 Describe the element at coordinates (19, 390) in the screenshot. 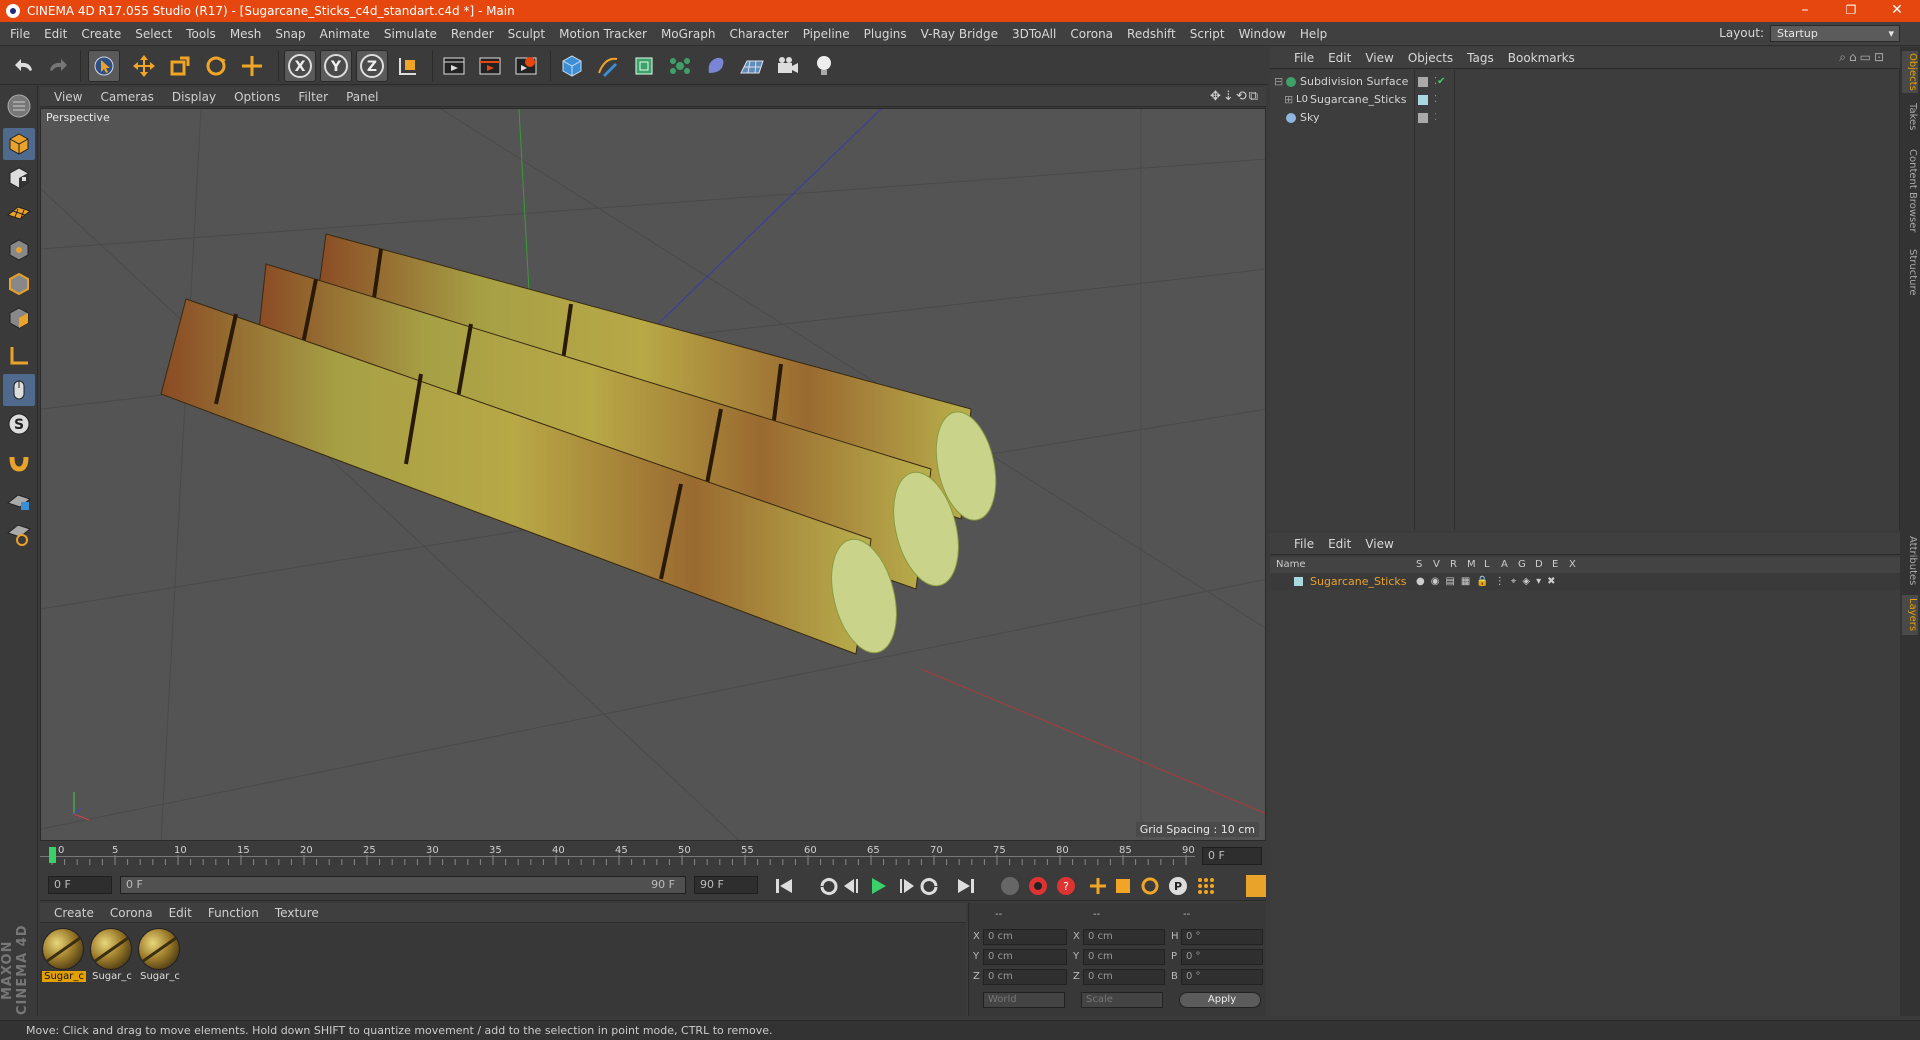

I see `tweak-mode-icon` at that location.